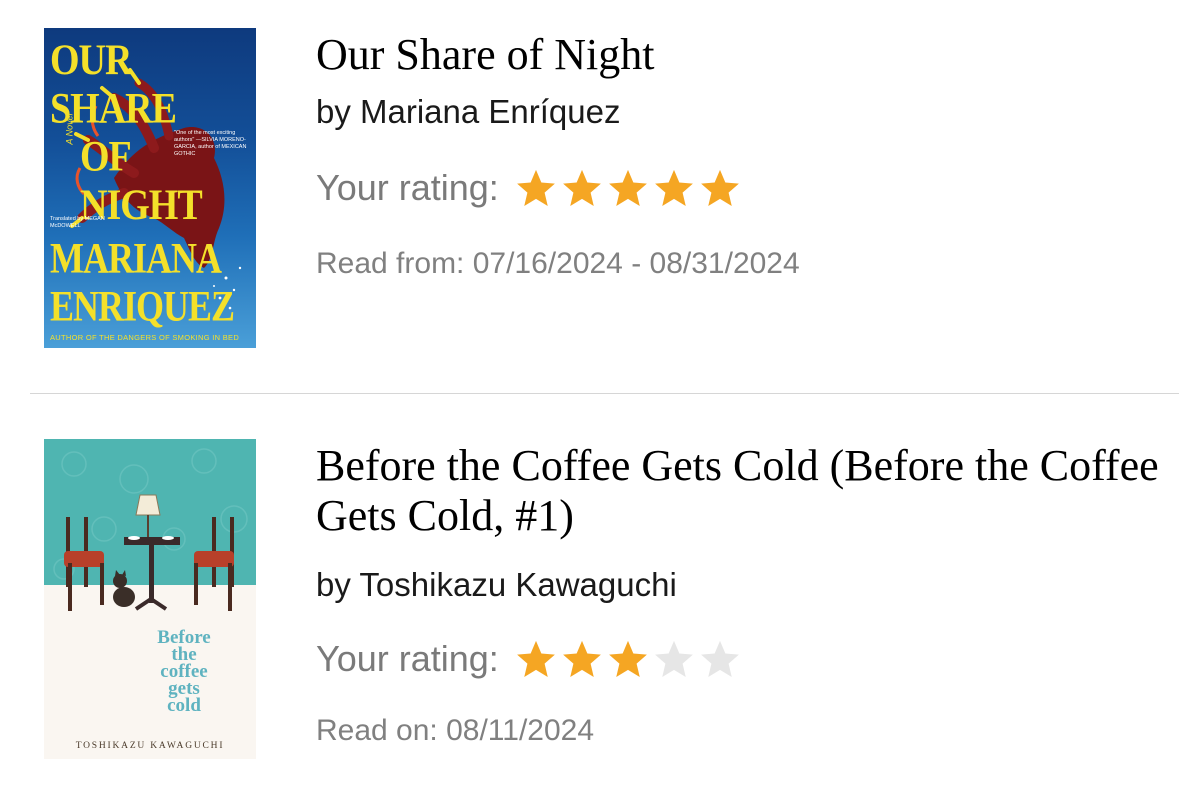  Describe the element at coordinates (455, 730) in the screenshot. I see `read-date: Read on: 08/11/2024` at that location.